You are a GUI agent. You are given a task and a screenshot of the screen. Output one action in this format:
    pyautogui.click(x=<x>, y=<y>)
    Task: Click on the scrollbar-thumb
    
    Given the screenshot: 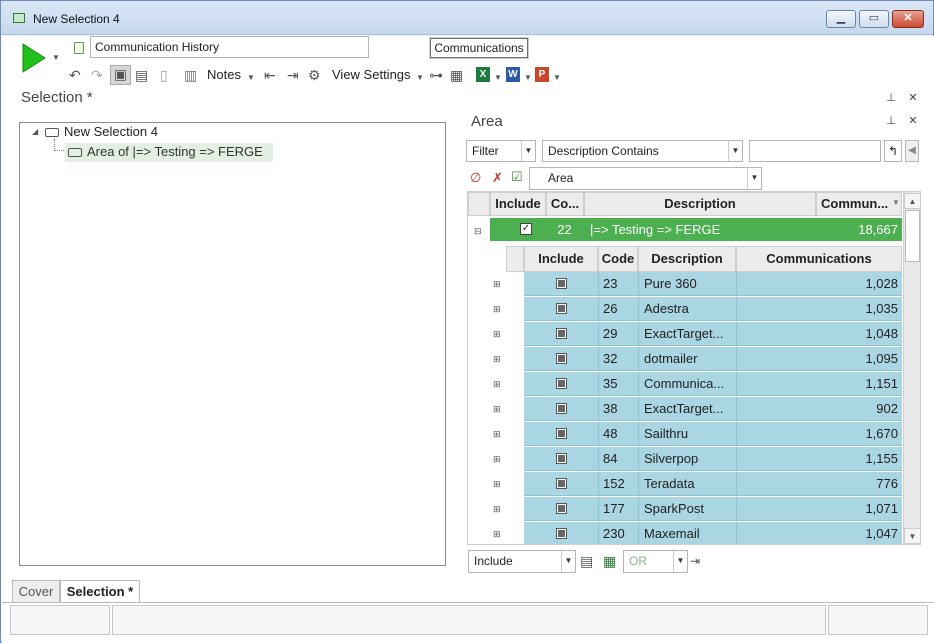 What is the action you would take?
    pyautogui.click(x=912, y=236)
    